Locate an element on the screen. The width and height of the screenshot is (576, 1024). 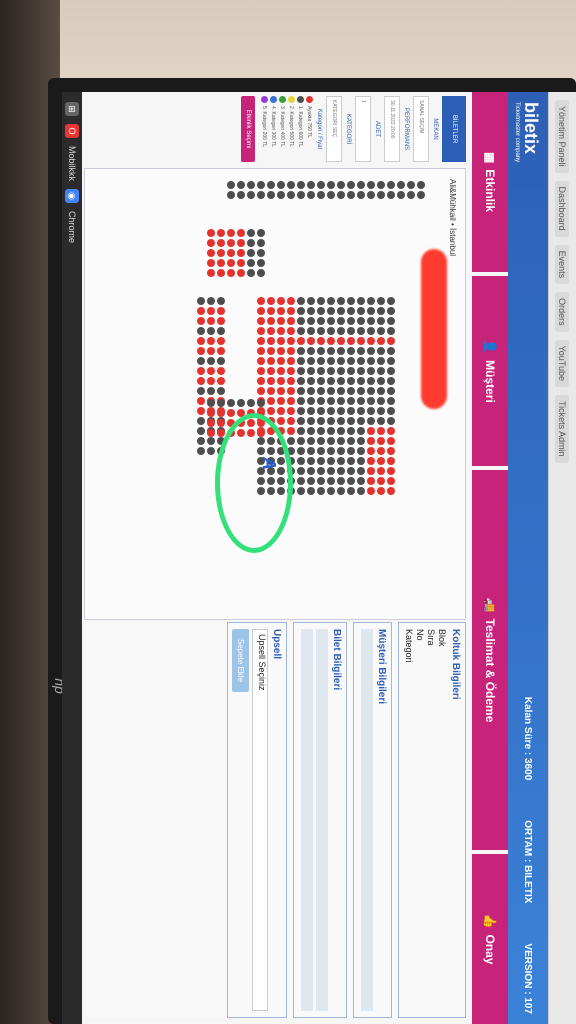
tab-musteri: 👤 Müşteri is located at coordinates (490, 371).